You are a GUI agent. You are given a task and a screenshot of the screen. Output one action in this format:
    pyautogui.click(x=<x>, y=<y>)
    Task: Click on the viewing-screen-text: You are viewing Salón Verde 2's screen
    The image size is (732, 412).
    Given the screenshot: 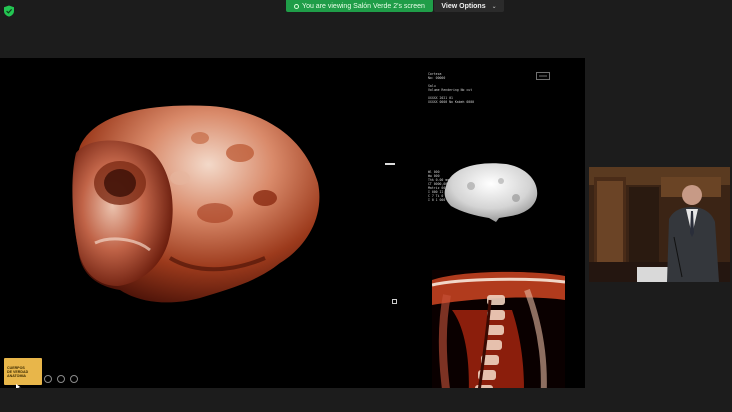 What is the action you would take?
    pyautogui.click(x=363, y=6)
    